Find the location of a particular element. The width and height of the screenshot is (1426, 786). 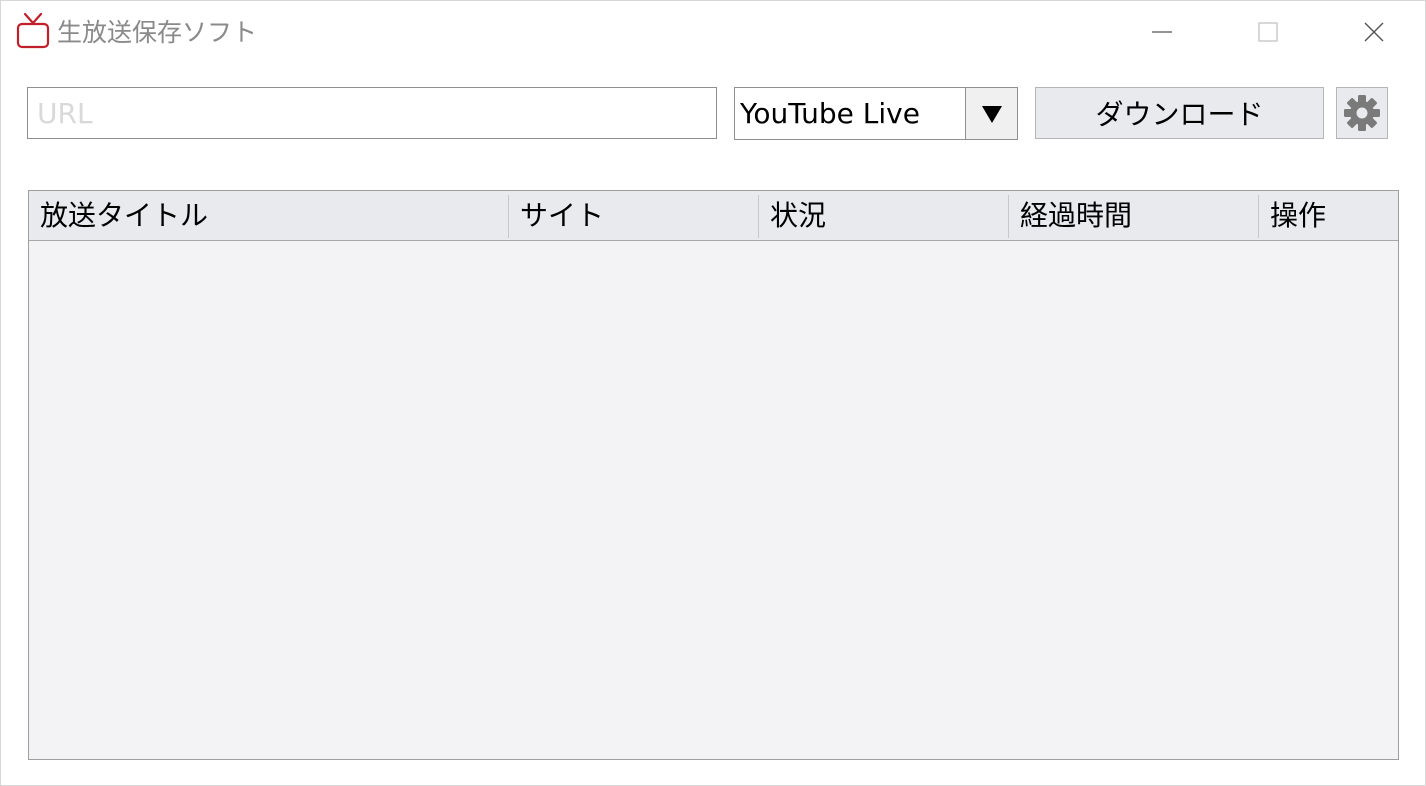

url-input is located at coordinates (372, 113).